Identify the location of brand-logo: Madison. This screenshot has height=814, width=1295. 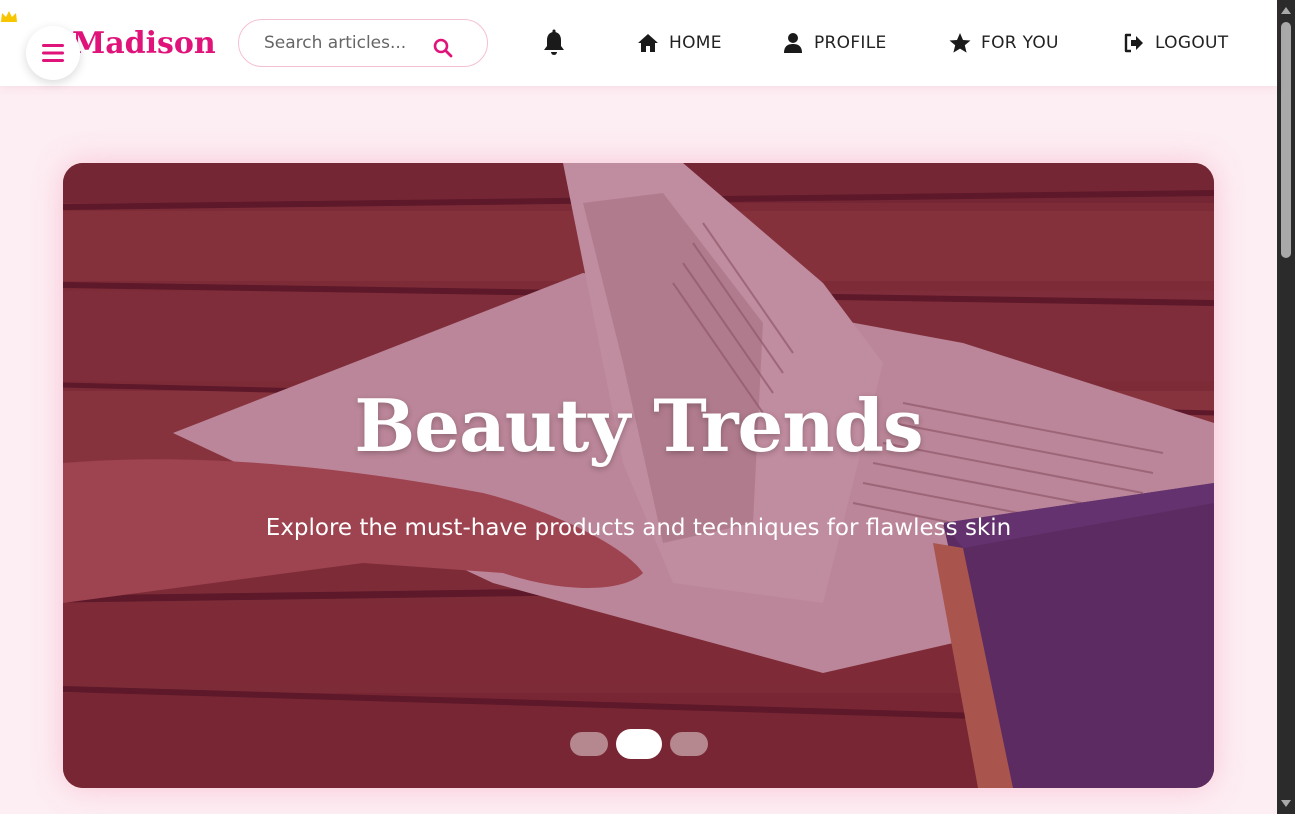
(144, 44).